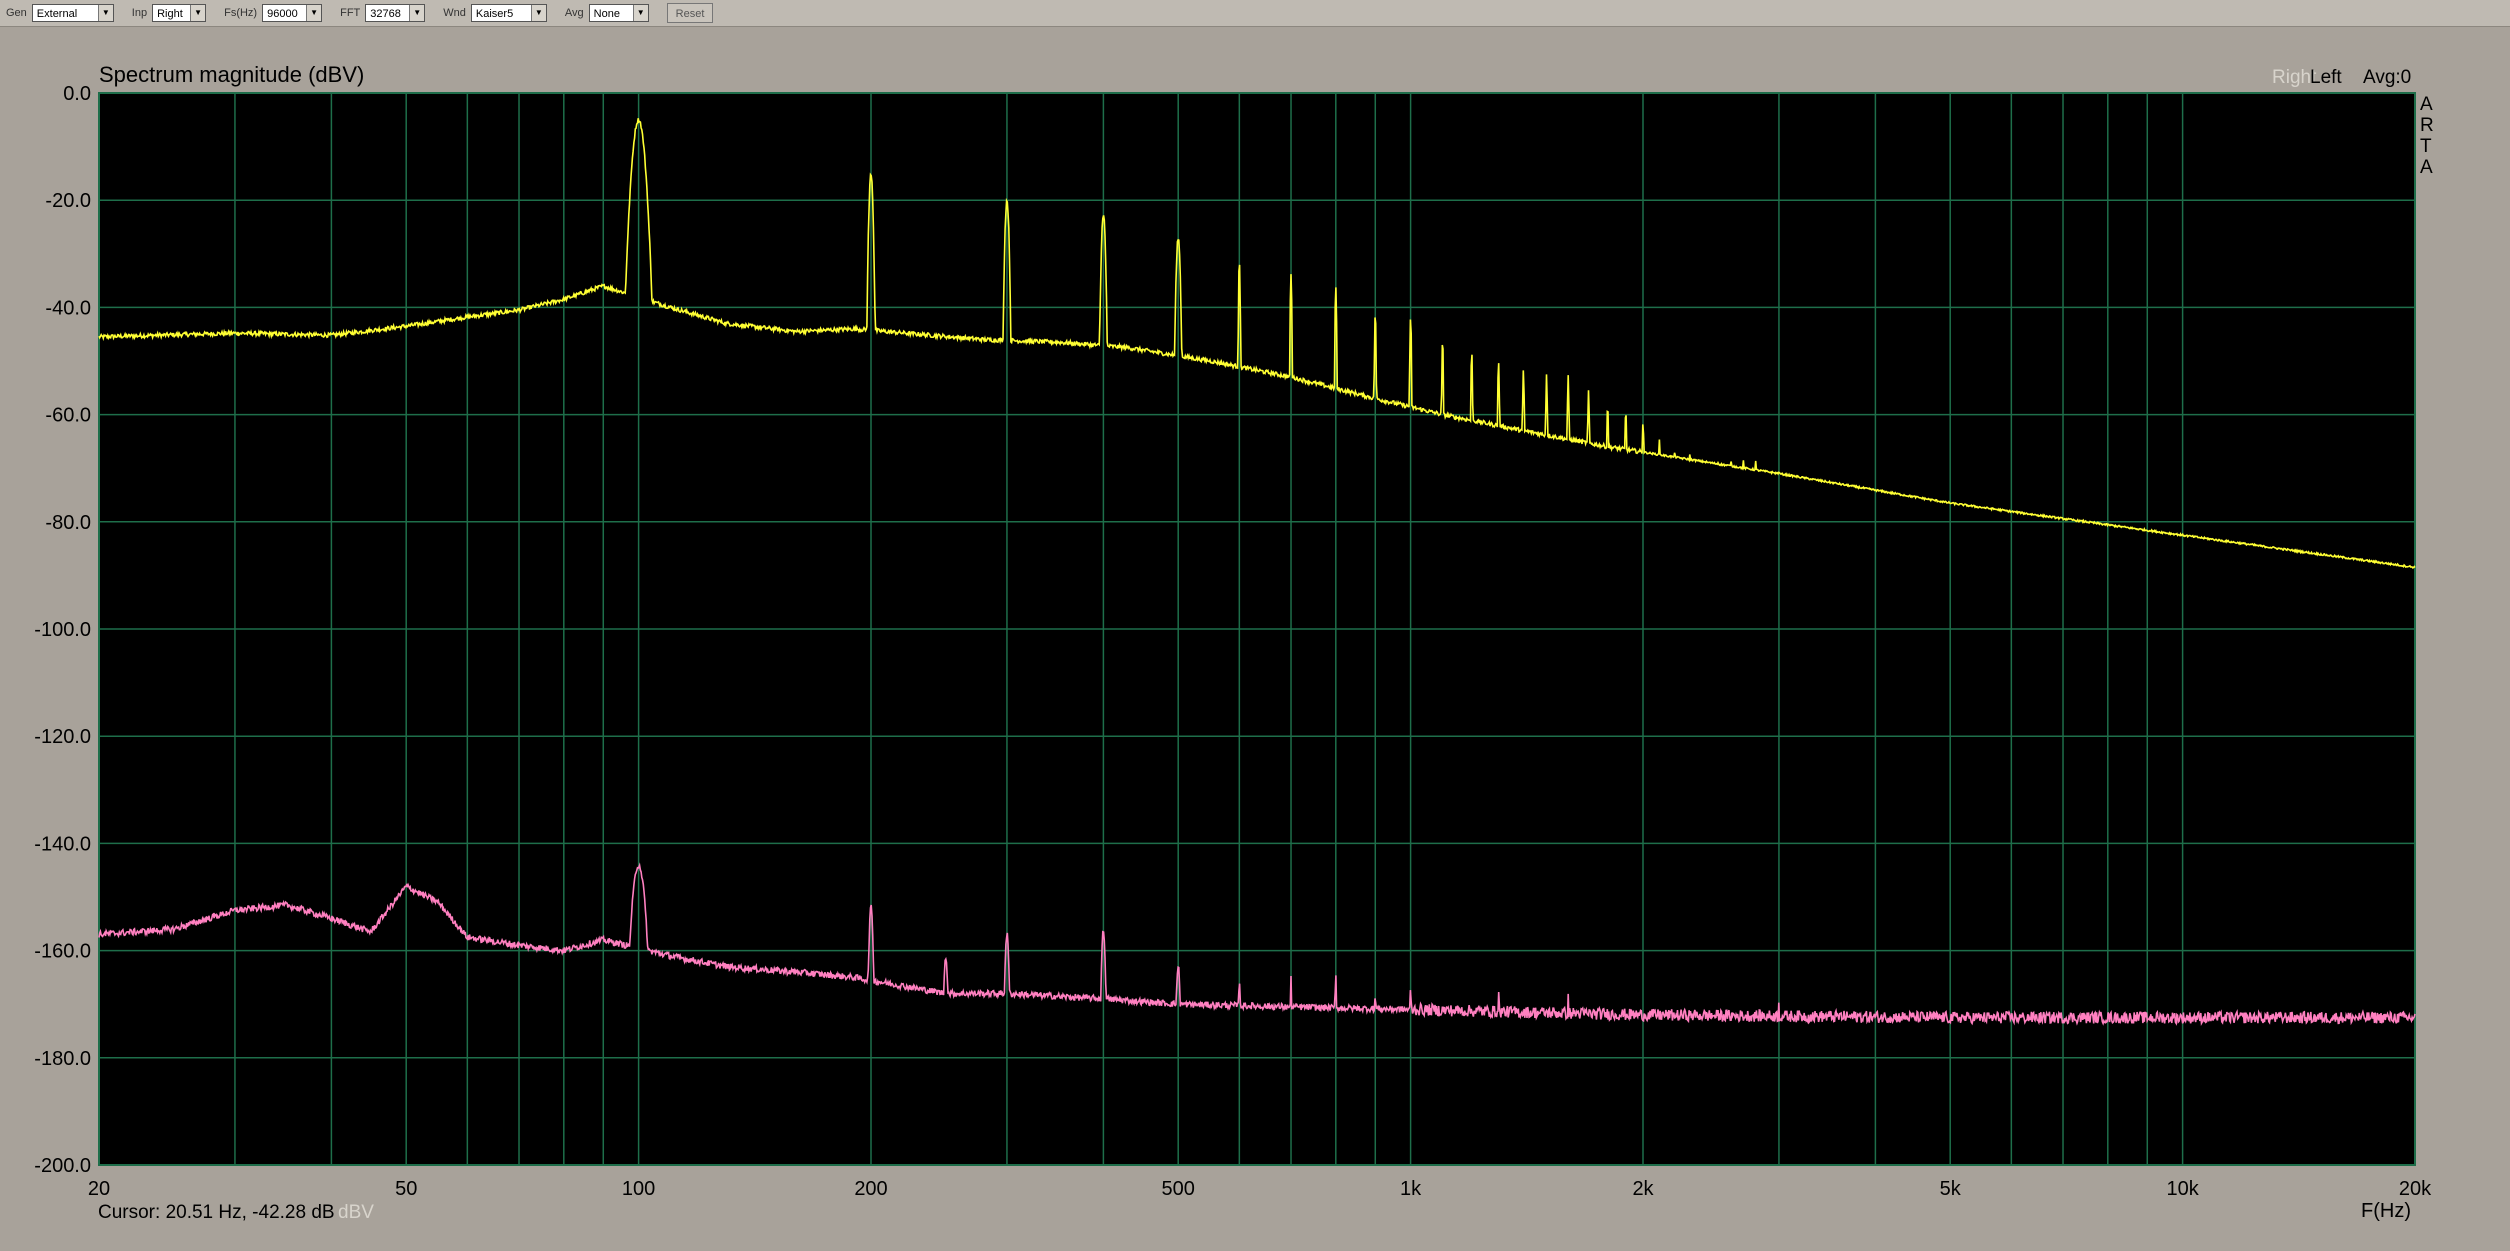  What do you see at coordinates (77, 94) in the screenshot?
I see `y-tick-label: 0.0` at bounding box center [77, 94].